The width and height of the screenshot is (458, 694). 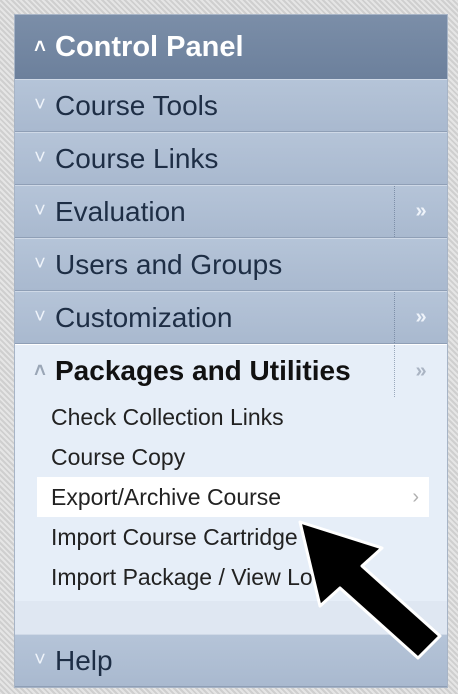 I want to click on menu-item-course-links: ˅ Course Links, so click(x=231, y=158).